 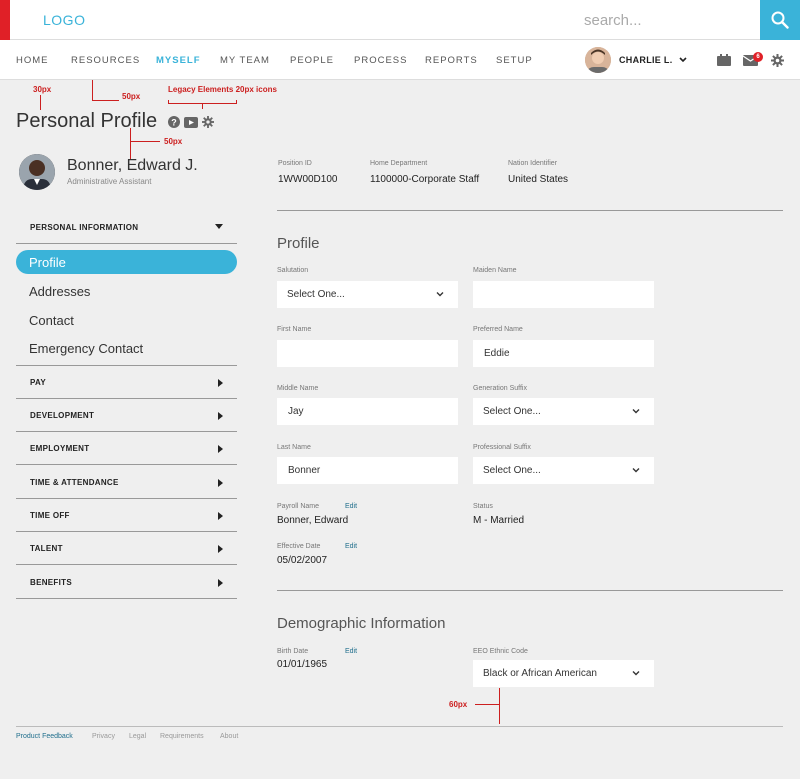 What do you see at coordinates (313, 520) in the screenshot?
I see `payroll-name-value: Bonner, Edward` at bounding box center [313, 520].